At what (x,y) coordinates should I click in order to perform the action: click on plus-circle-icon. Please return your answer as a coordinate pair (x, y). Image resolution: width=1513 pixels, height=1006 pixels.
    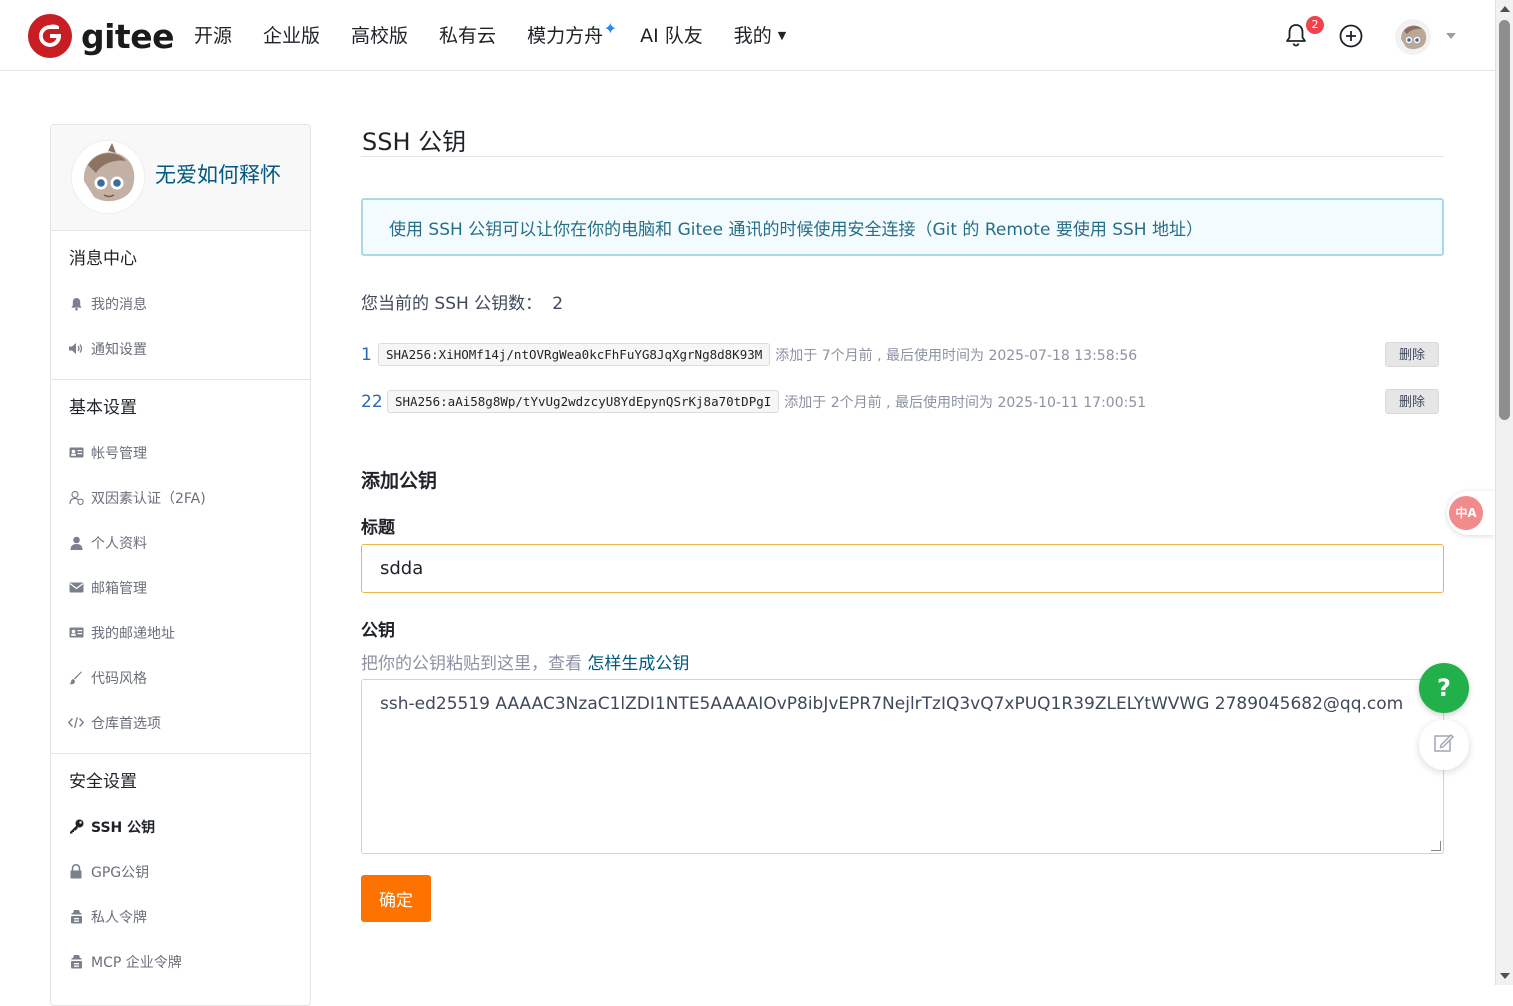
    Looking at the image, I should click on (1351, 36).